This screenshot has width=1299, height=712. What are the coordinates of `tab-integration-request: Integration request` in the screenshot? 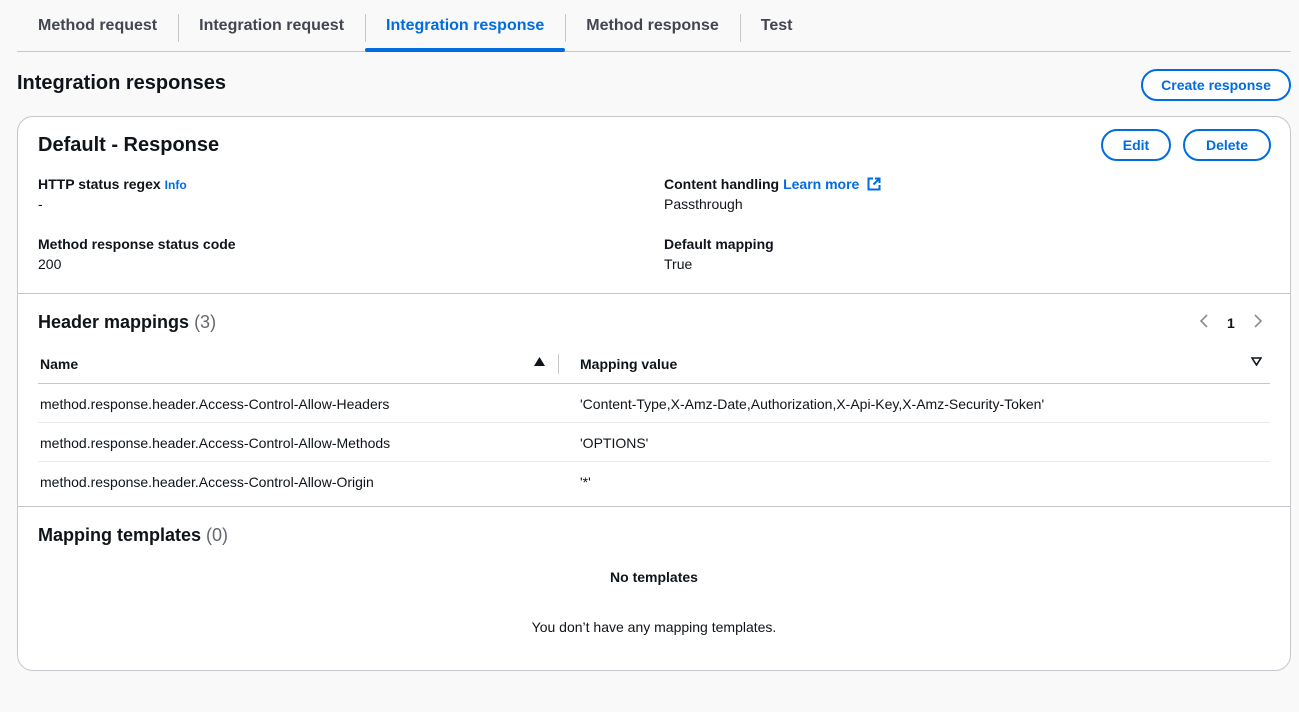 It's located at (271, 25).